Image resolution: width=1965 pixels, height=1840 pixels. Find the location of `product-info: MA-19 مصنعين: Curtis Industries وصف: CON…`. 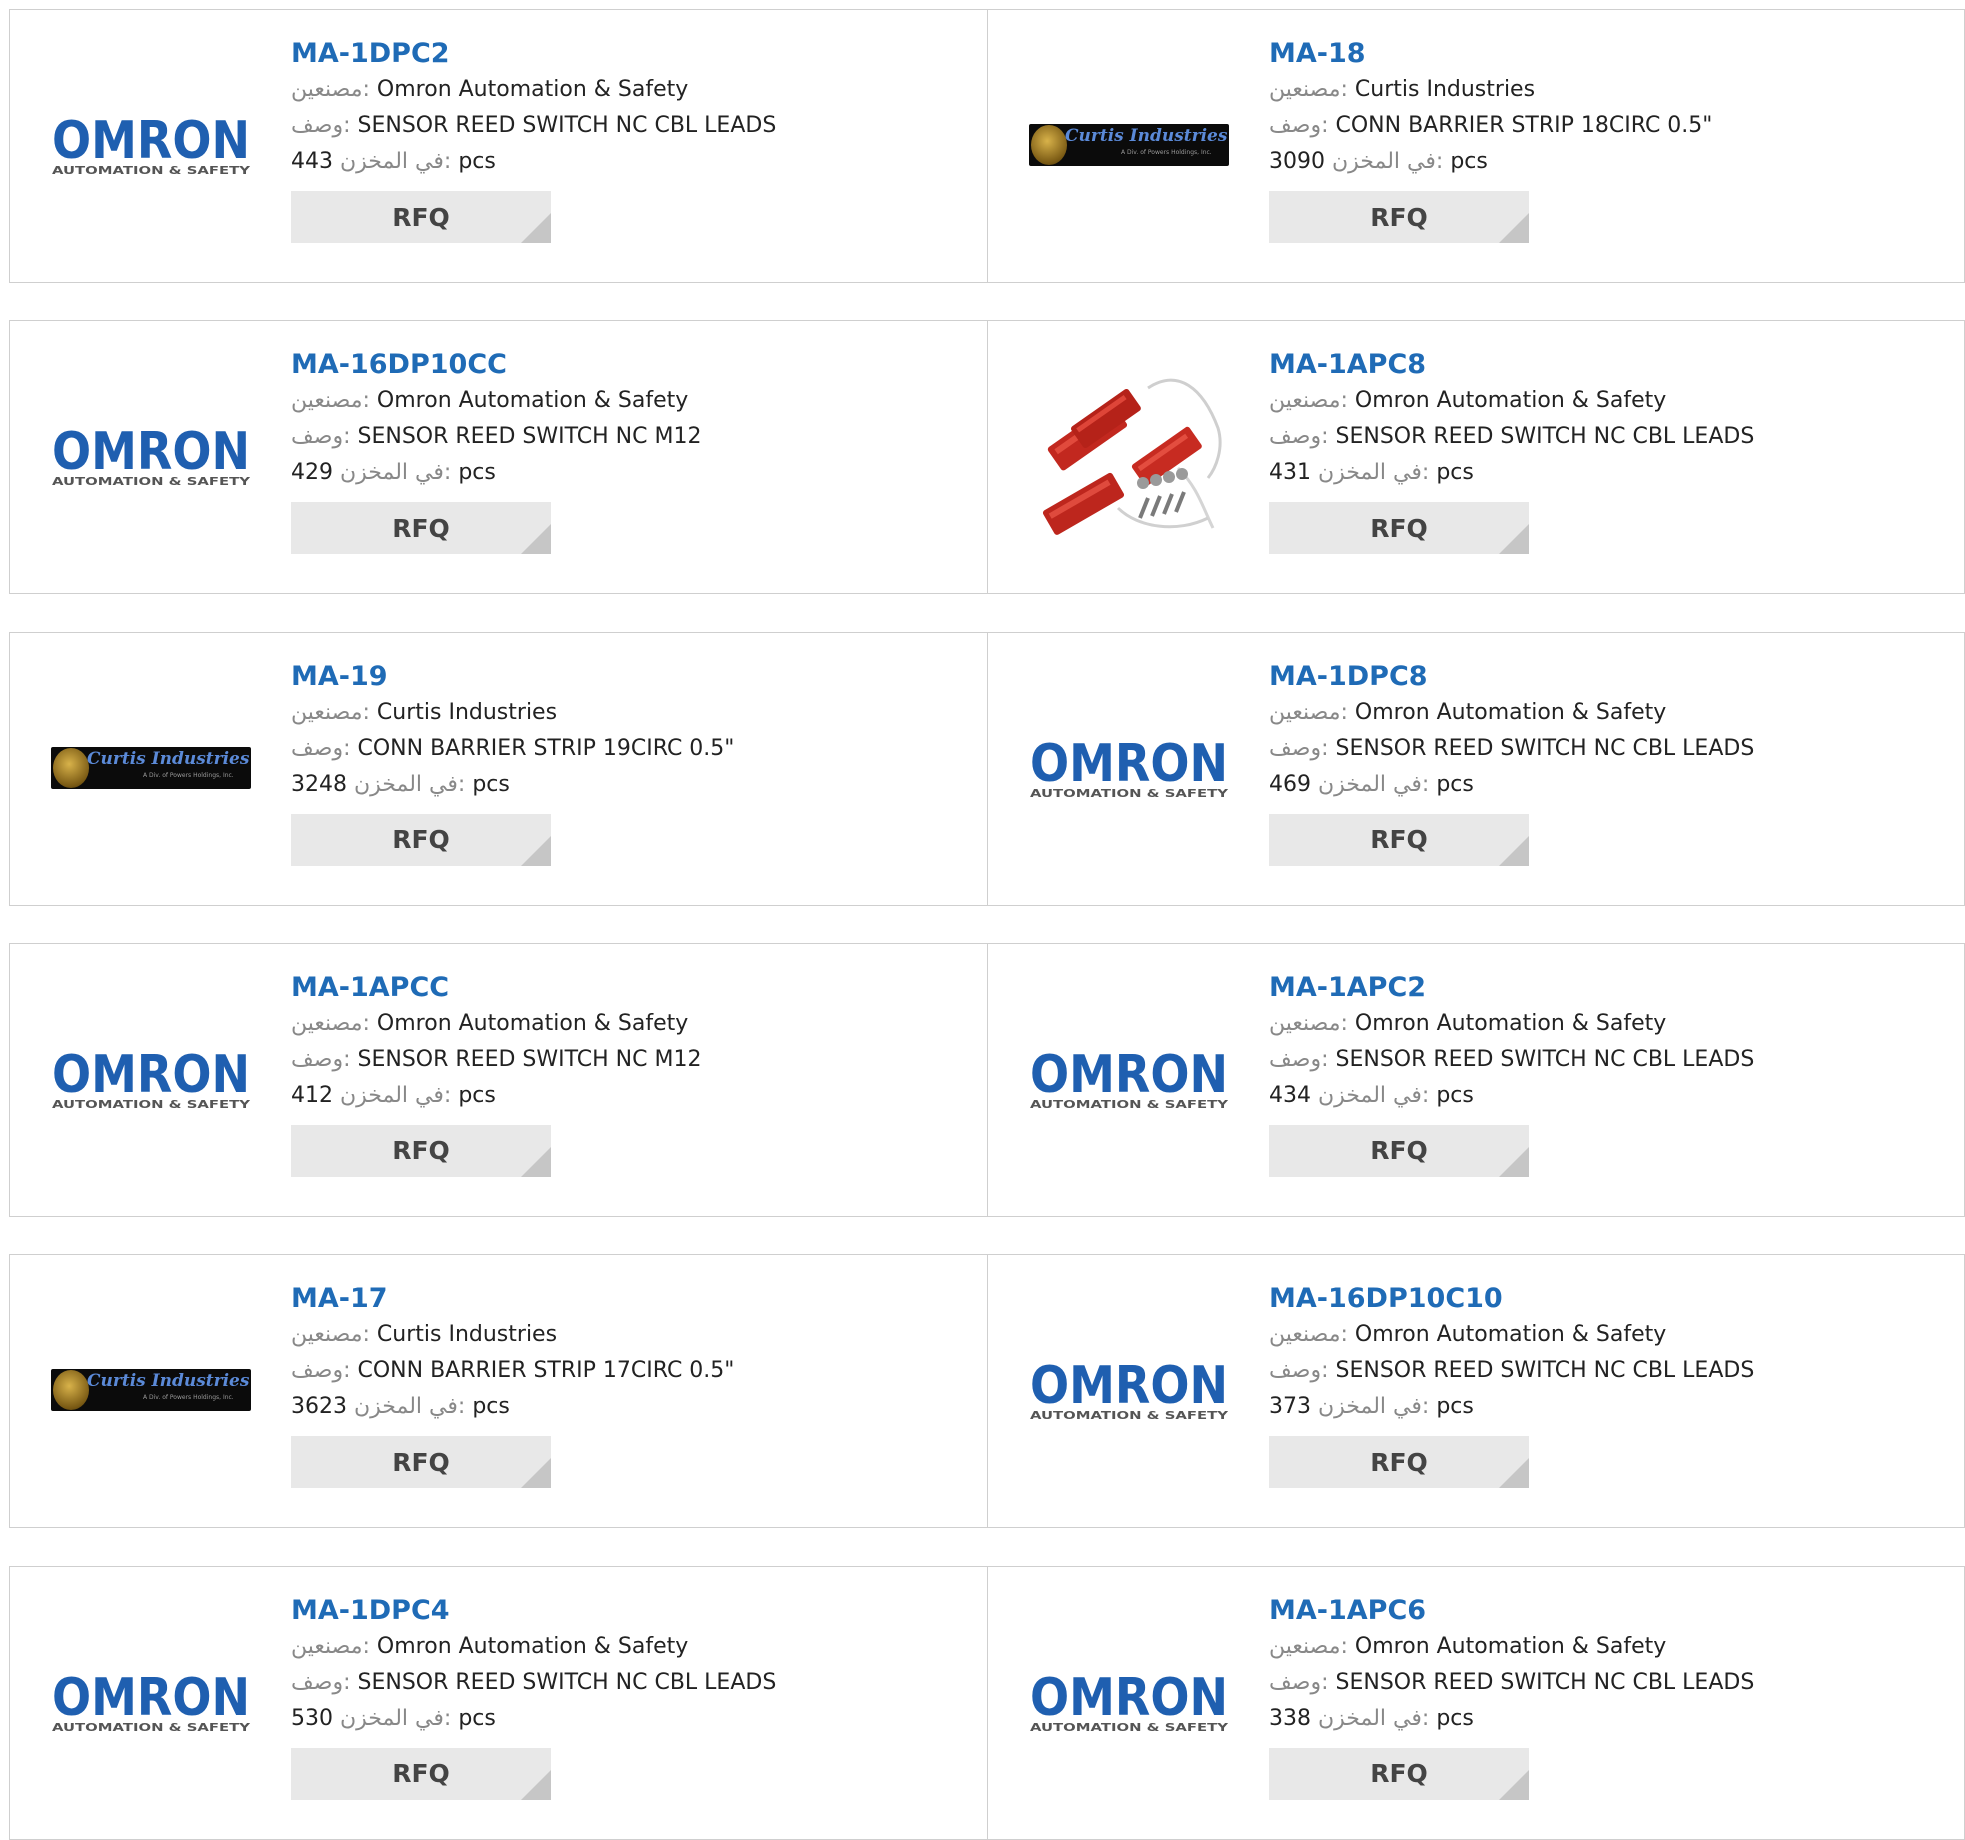

product-info: MA-19 مصنعين: Curtis Industries وصف: CON… is located at coordinates (611, 762).